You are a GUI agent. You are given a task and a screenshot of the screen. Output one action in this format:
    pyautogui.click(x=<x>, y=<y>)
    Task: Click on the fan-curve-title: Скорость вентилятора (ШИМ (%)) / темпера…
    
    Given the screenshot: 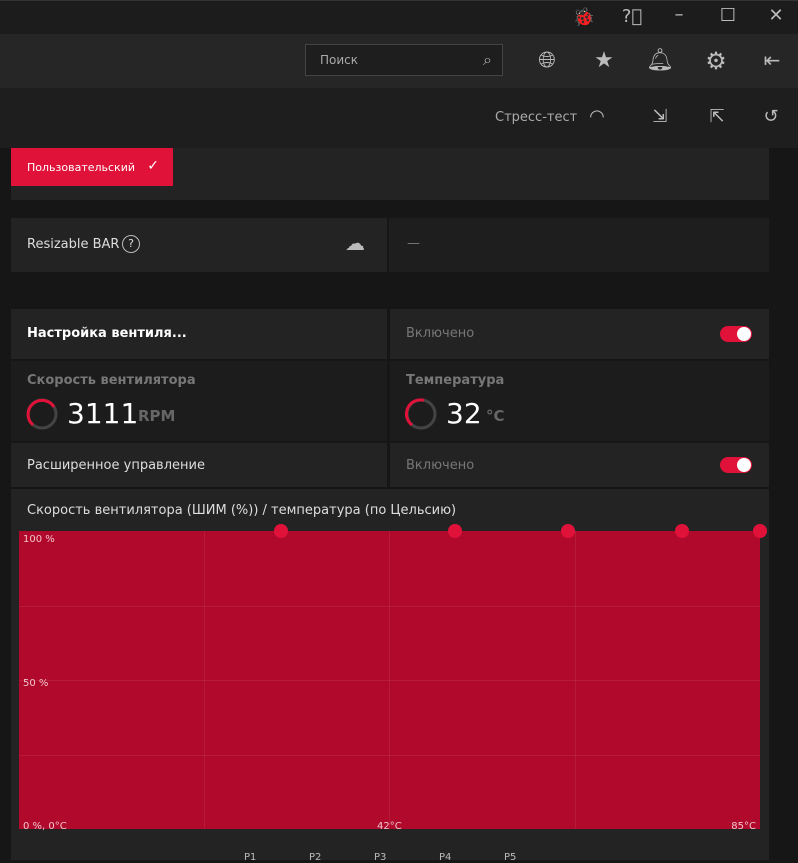 What is the action you would take?
    pyautogui.click(x=242, y=510)
    